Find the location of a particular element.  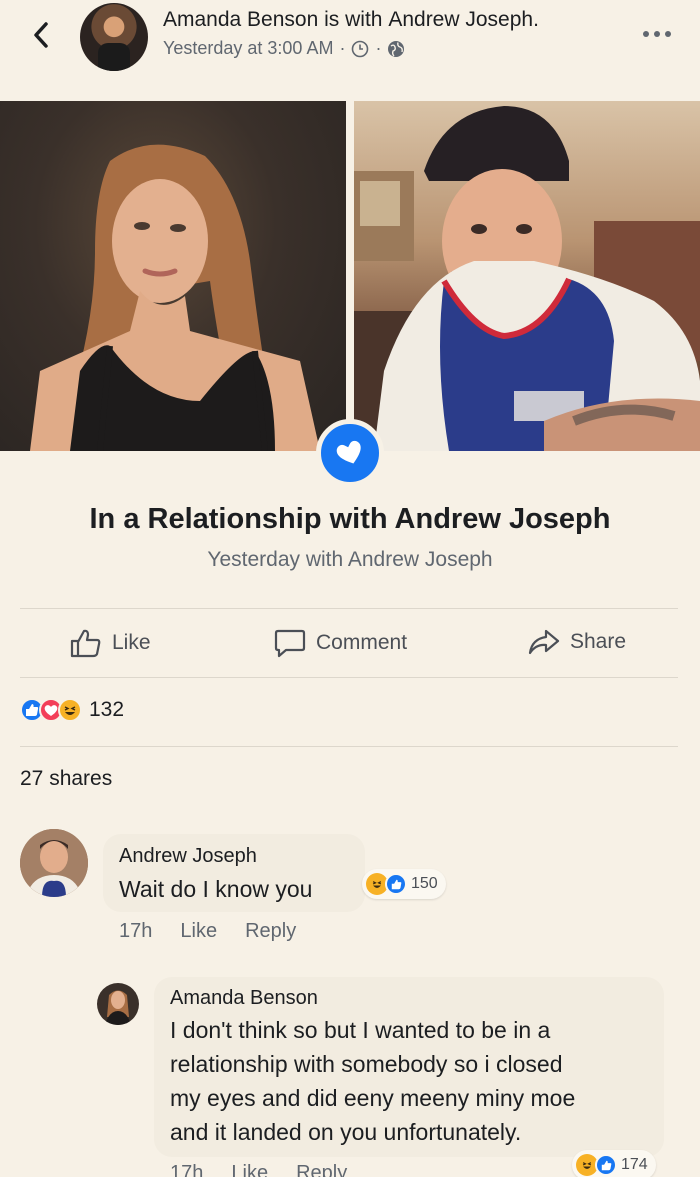

shares-count: 27 shares is located at coordinates (66, 779).